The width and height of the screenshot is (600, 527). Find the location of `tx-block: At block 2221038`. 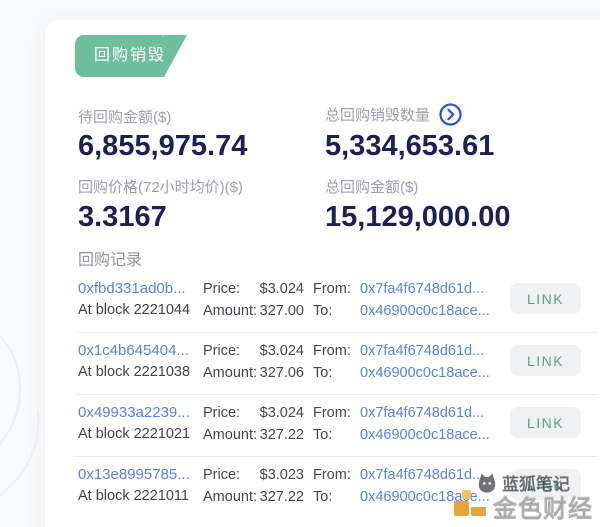

tx-block: At block 2221038 is located at coordinates (134, 372).